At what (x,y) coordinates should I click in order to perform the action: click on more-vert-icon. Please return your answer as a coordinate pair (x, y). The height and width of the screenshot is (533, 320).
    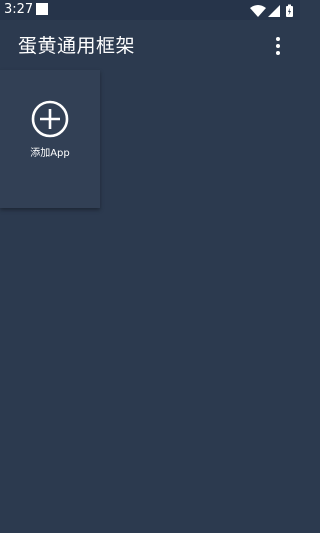
    Looking at the image, I should click on (278, 46).